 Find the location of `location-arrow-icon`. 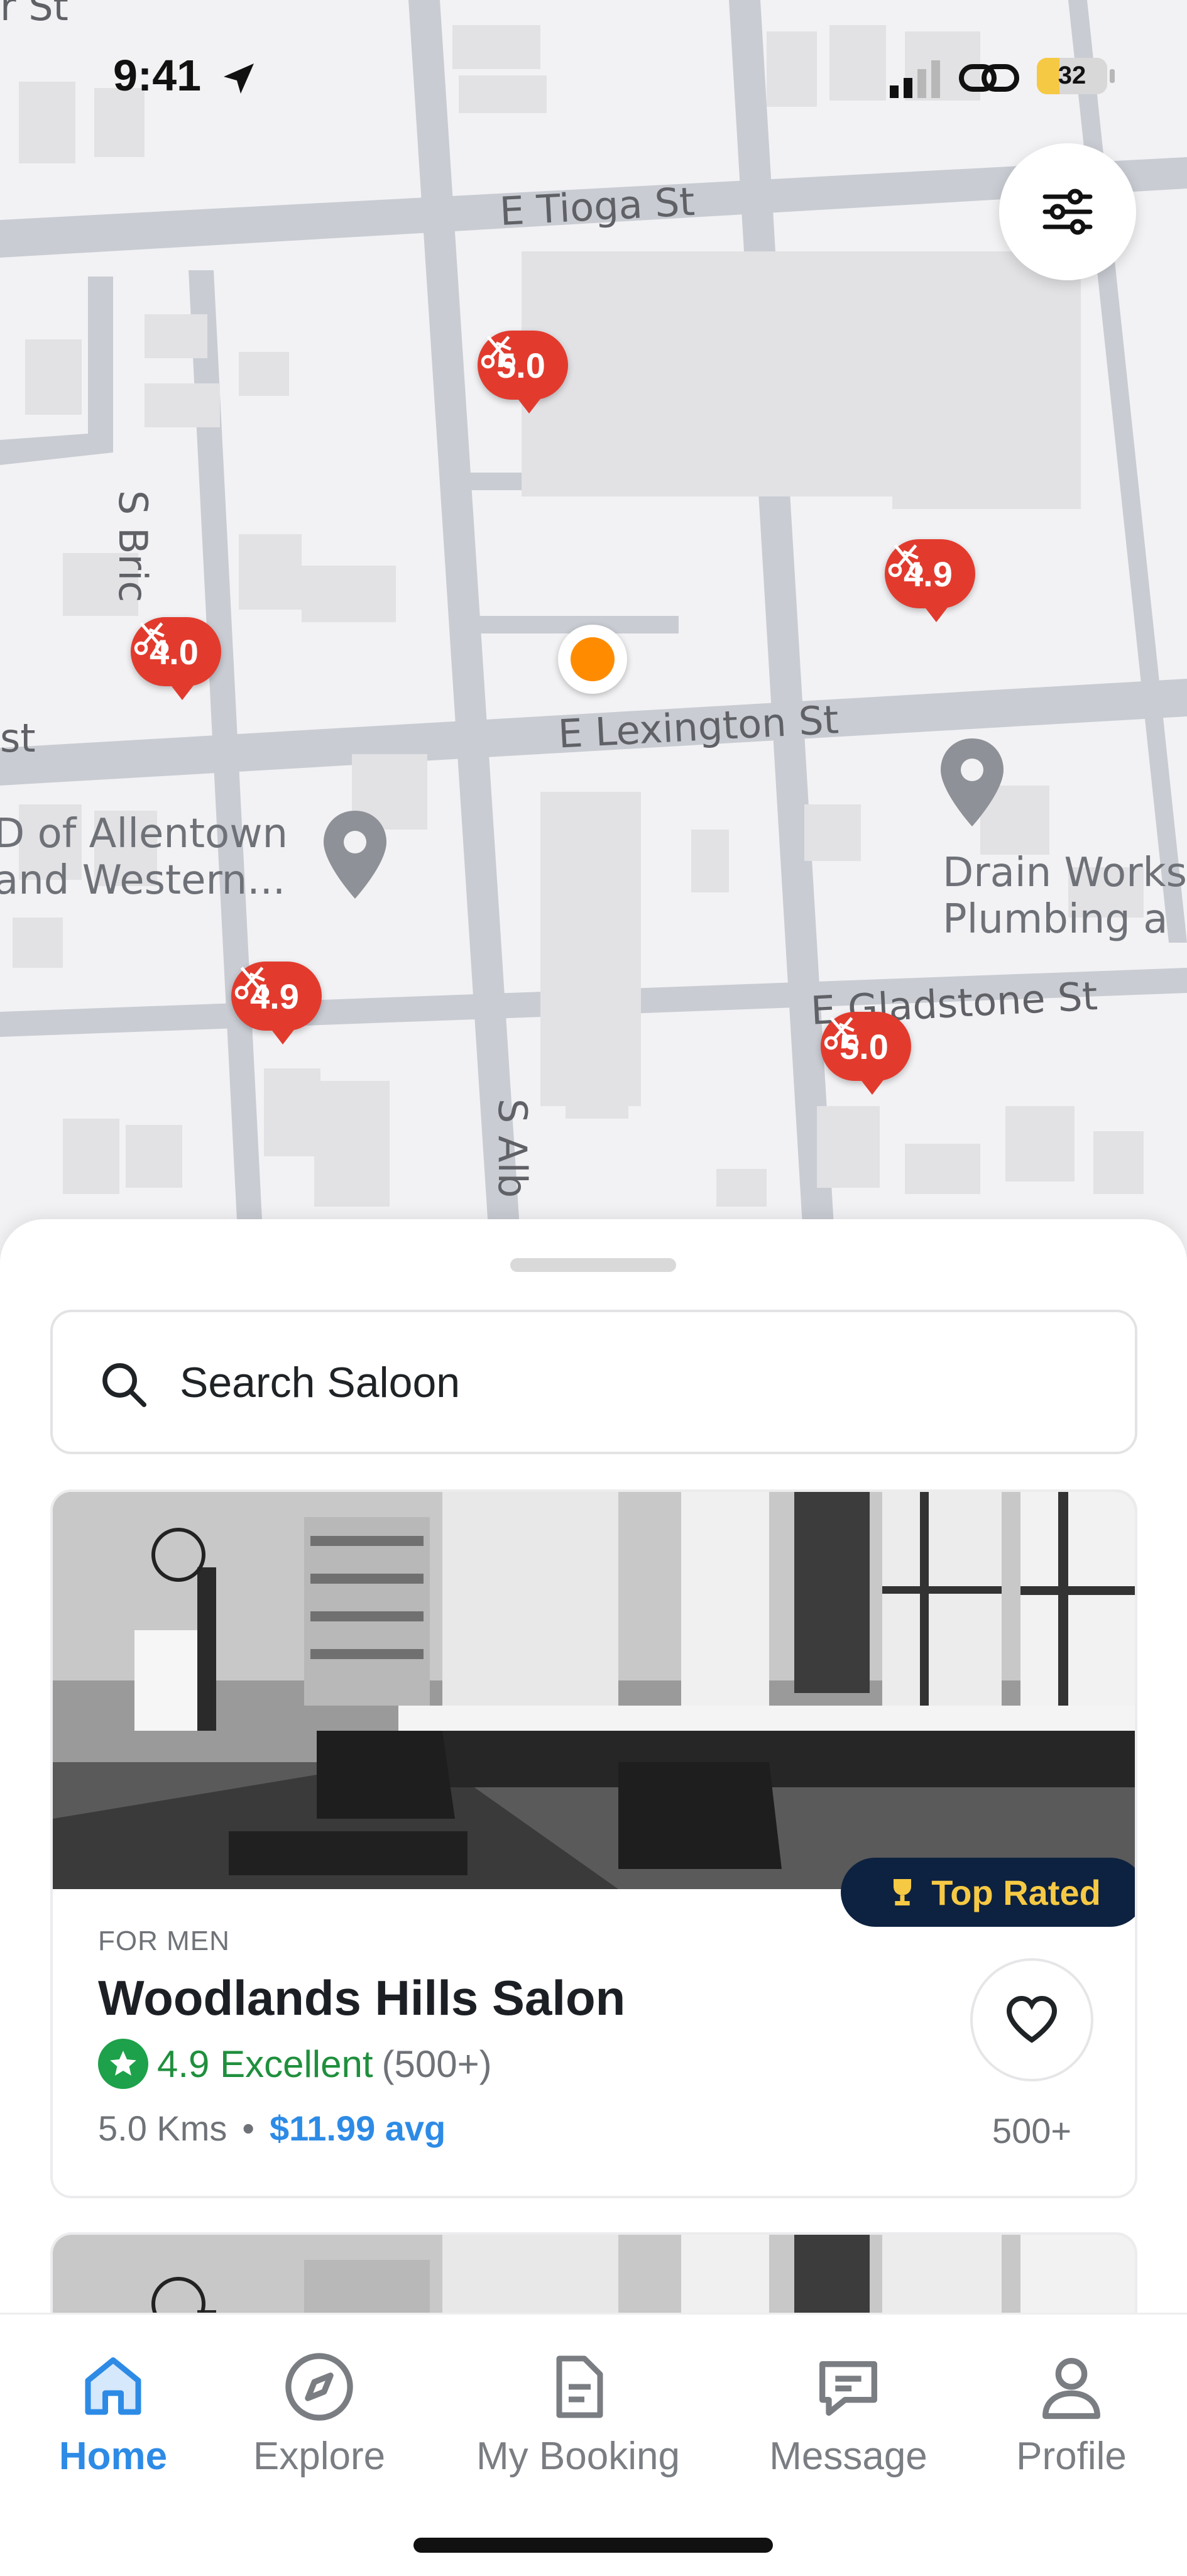

location-arrow-icon is located at coordinates (239, 78).